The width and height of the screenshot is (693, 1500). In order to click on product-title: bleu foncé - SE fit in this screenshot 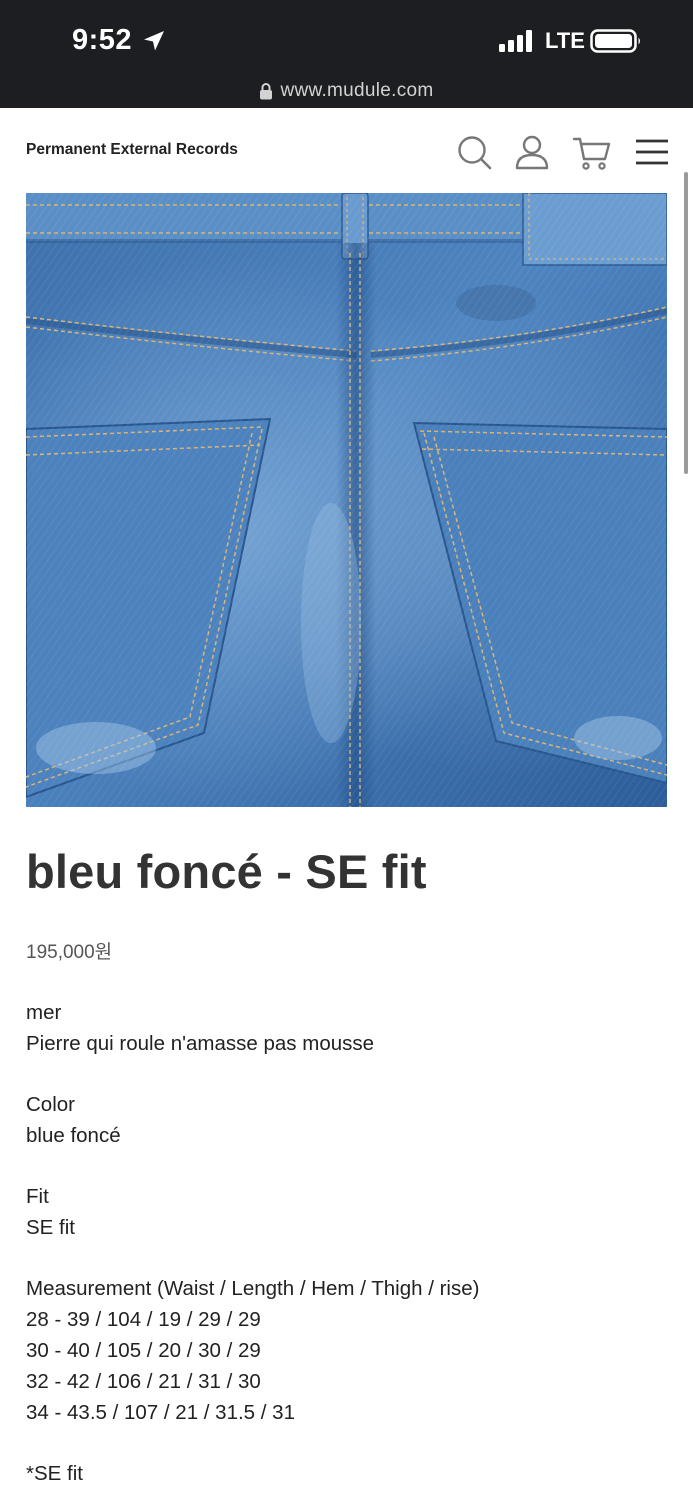, I will do `click(226, 871)`.